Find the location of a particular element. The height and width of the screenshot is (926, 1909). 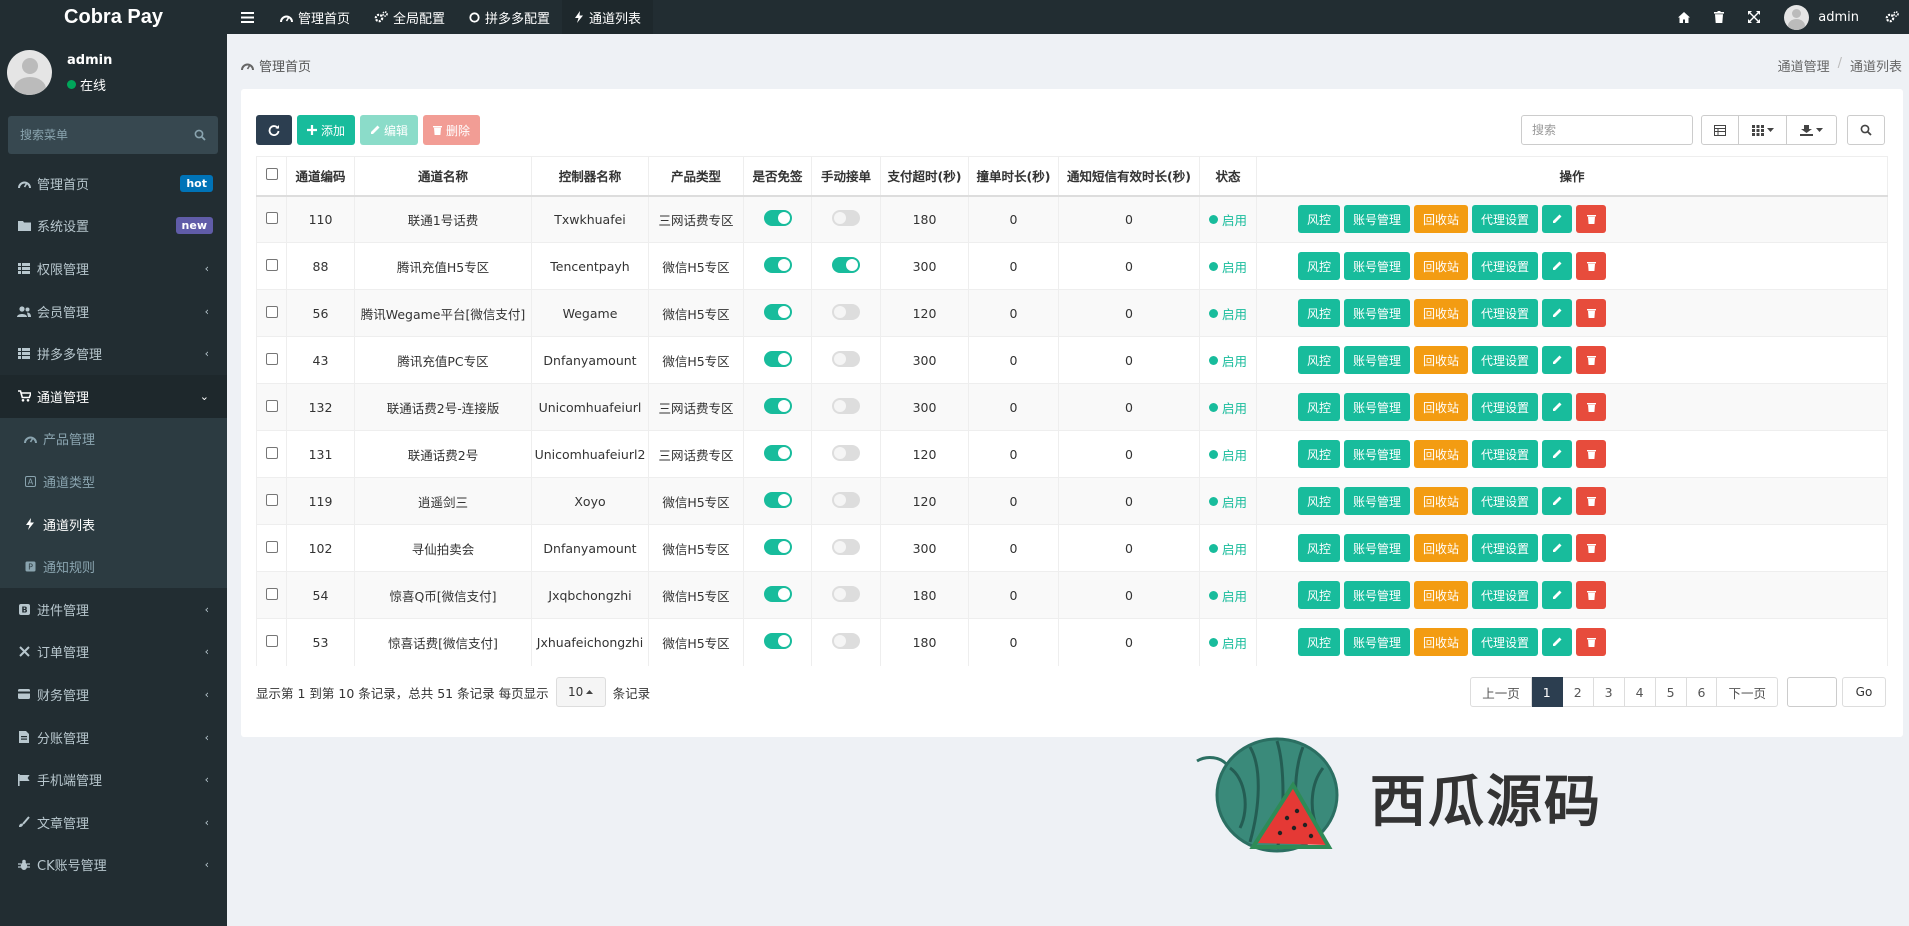

sidebar-item-dashboard: 管理首页 hot is located at coordinates (113, 183).